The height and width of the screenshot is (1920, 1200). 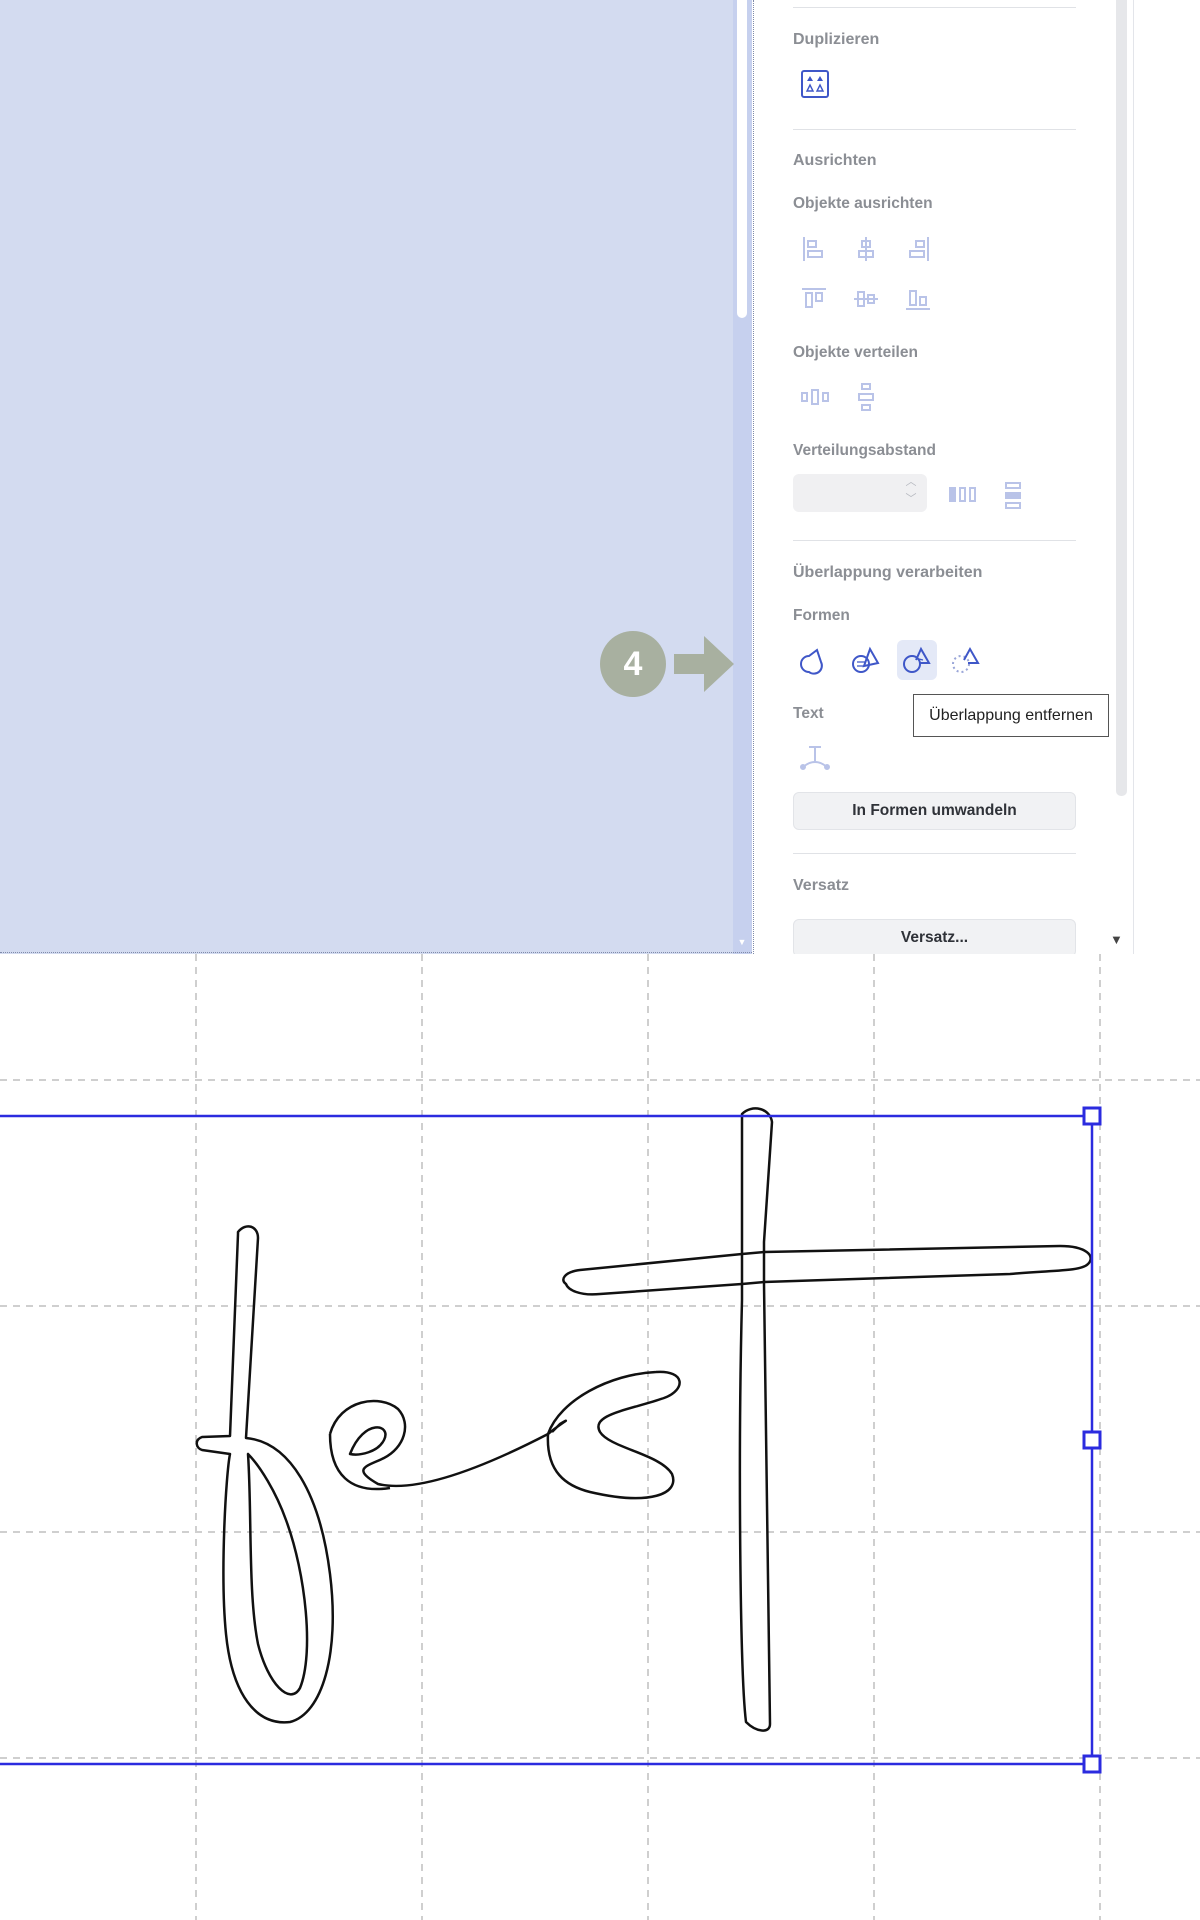 I want to click on spacing-stepper: ︿ ﹀, so click(x=911, y=493).